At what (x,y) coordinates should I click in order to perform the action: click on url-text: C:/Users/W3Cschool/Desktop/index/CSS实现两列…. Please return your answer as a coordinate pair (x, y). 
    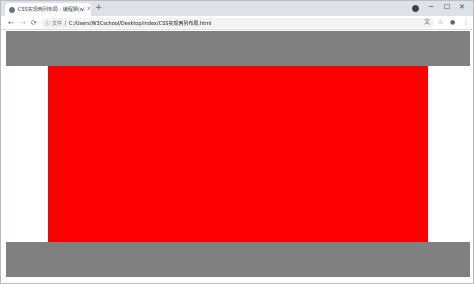
    Looking at the image, I should click on (140, 23).